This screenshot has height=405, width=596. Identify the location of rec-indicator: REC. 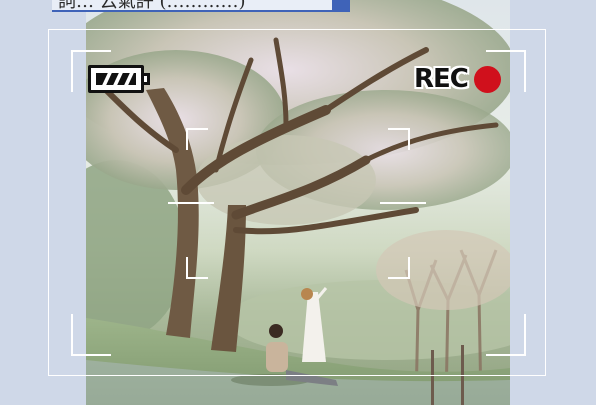
(457, 79).